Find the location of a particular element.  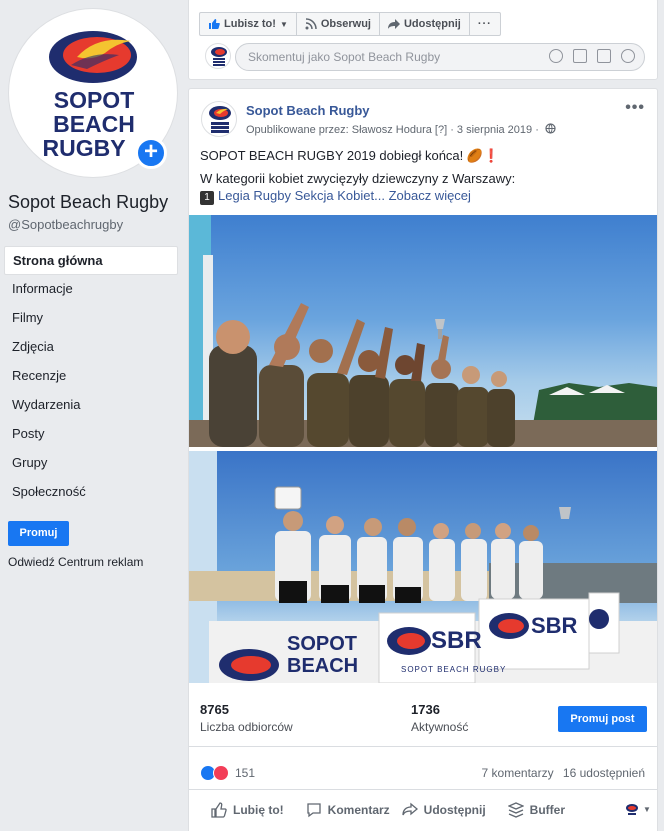

buffer-label: Buffer is located at coordinates (547, 809).